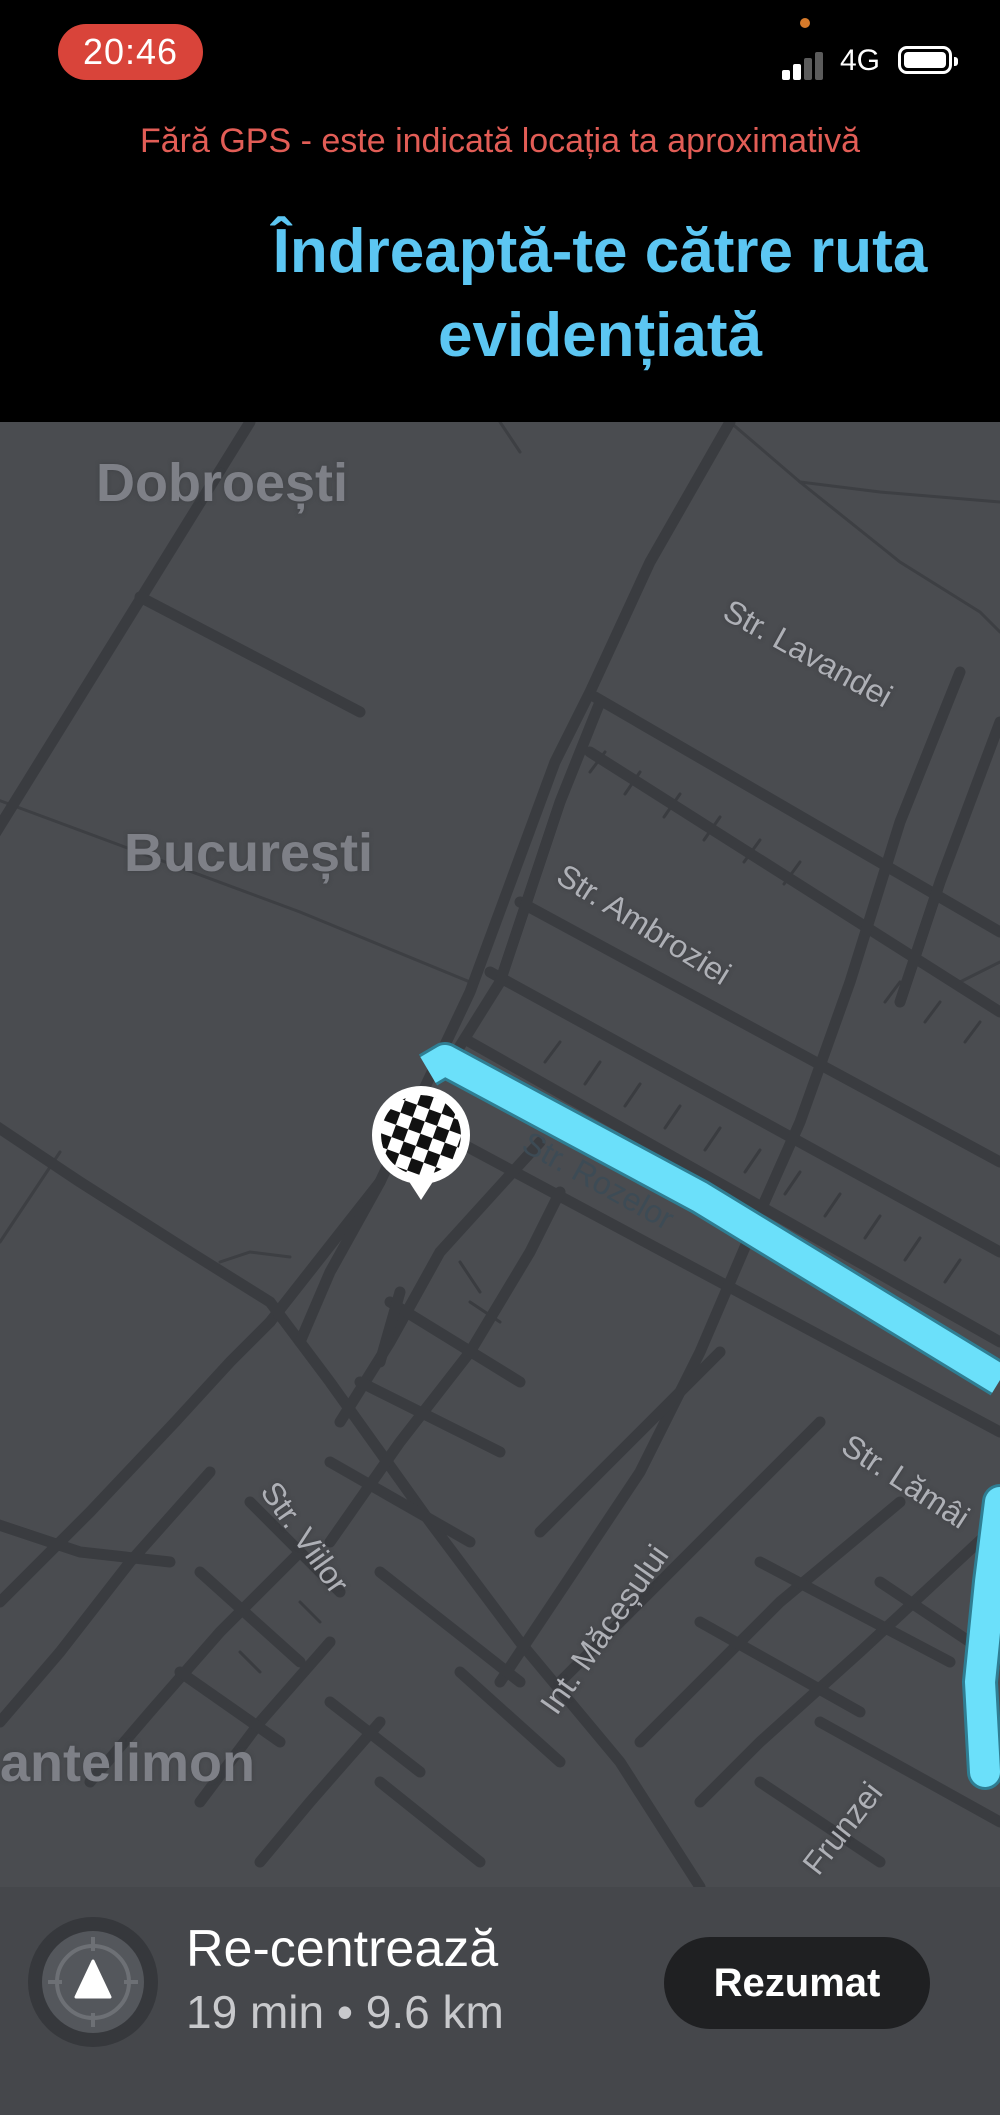 This screenshot has width=1000, height=2115. What do you see at coordinates (128, 1763) in the screenshot?
I see `place-label-pantelimon: antelimon` at bounding box center [128, 1763].